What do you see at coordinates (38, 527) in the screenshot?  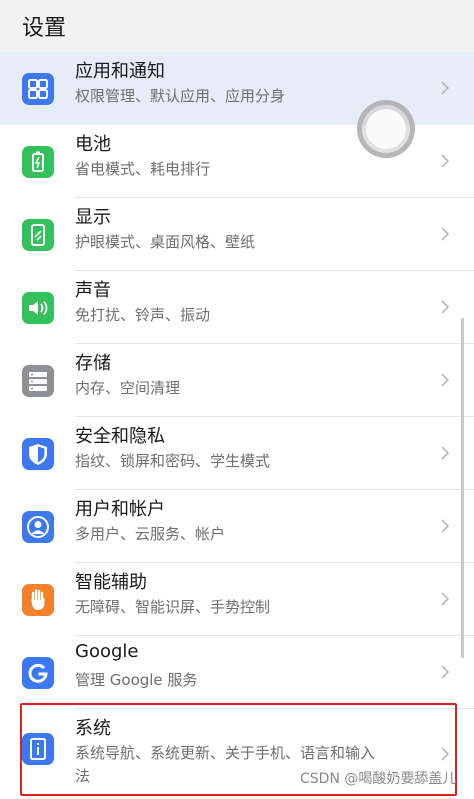 I see `user-icon` at bounding box center [38, 527].